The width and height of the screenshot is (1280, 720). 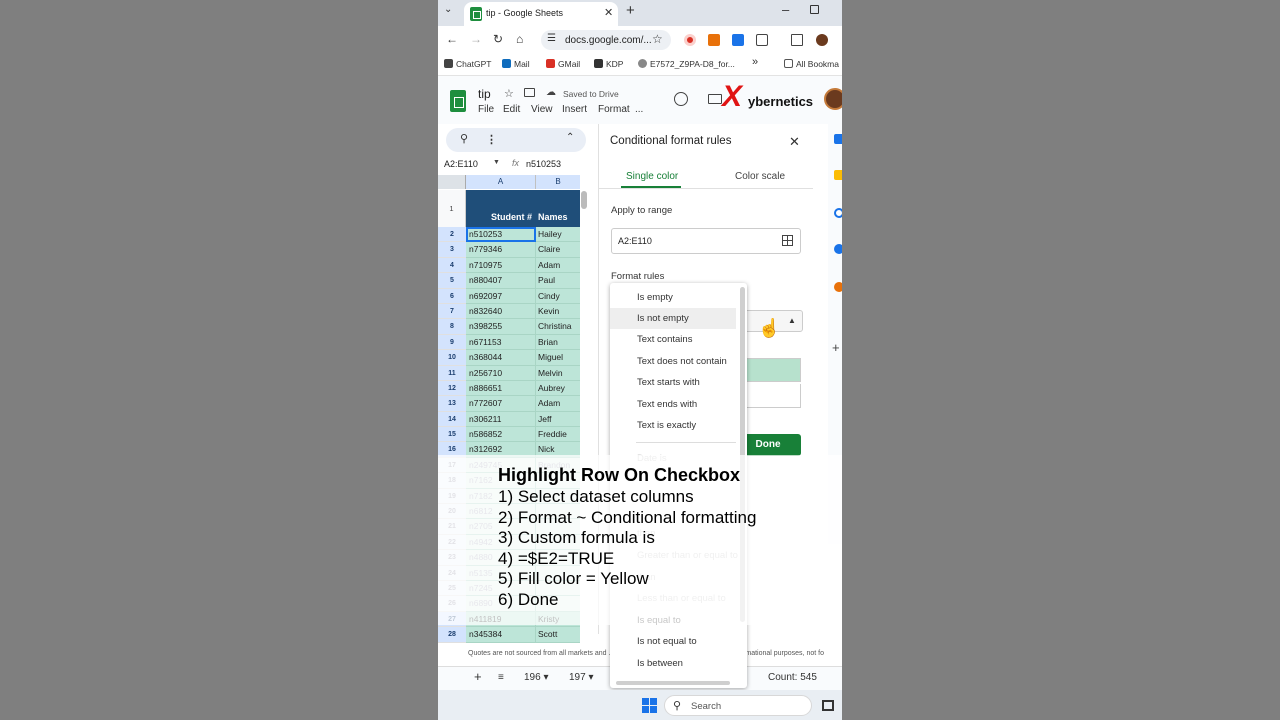 What do you see at coordinates (452, 388) in the screenshot?
I see `row-number: 12` at bounding box center [452, 388].